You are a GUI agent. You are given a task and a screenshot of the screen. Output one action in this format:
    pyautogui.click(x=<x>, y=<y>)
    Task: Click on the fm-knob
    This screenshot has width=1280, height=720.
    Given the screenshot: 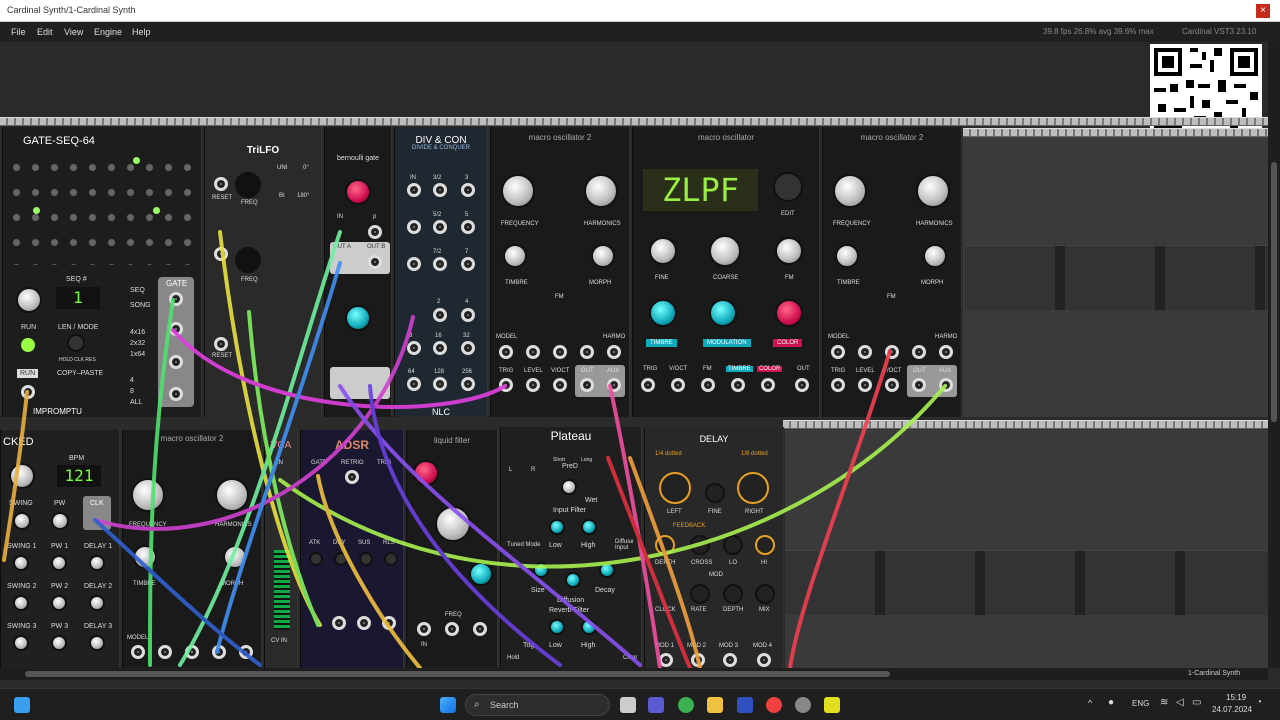 What is the action you would take?
    pyautogui.click(x=789, y=251)
    